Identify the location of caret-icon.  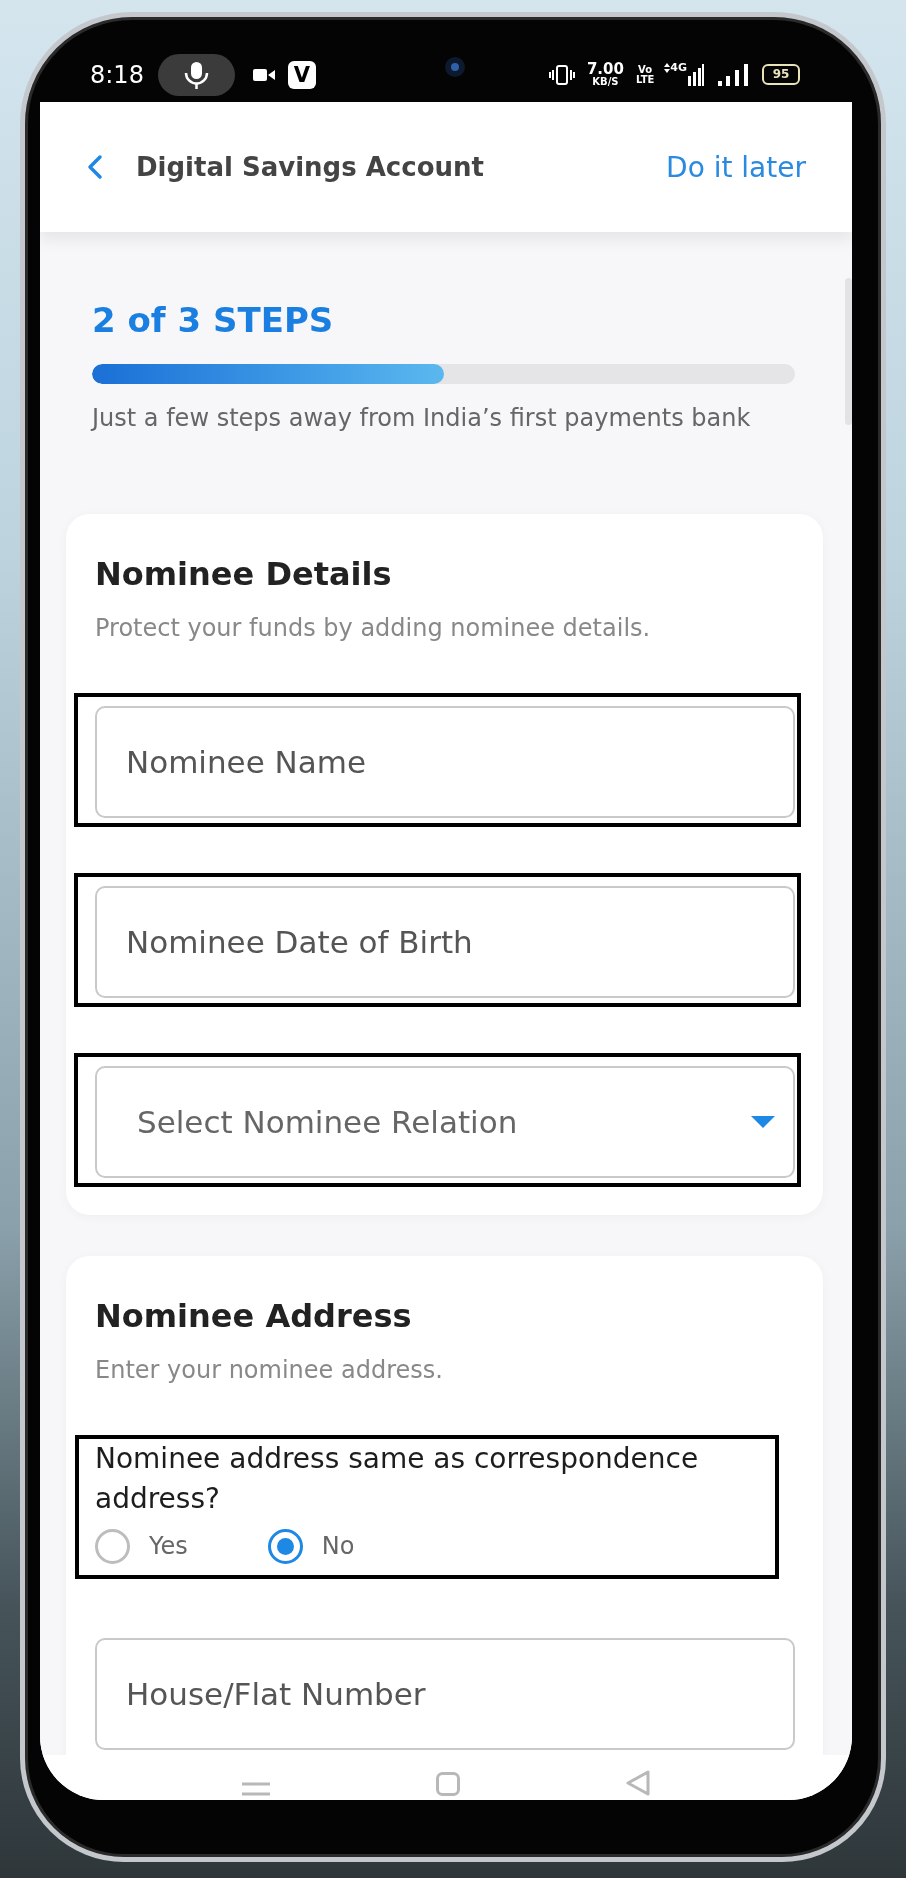
(763, 1122).